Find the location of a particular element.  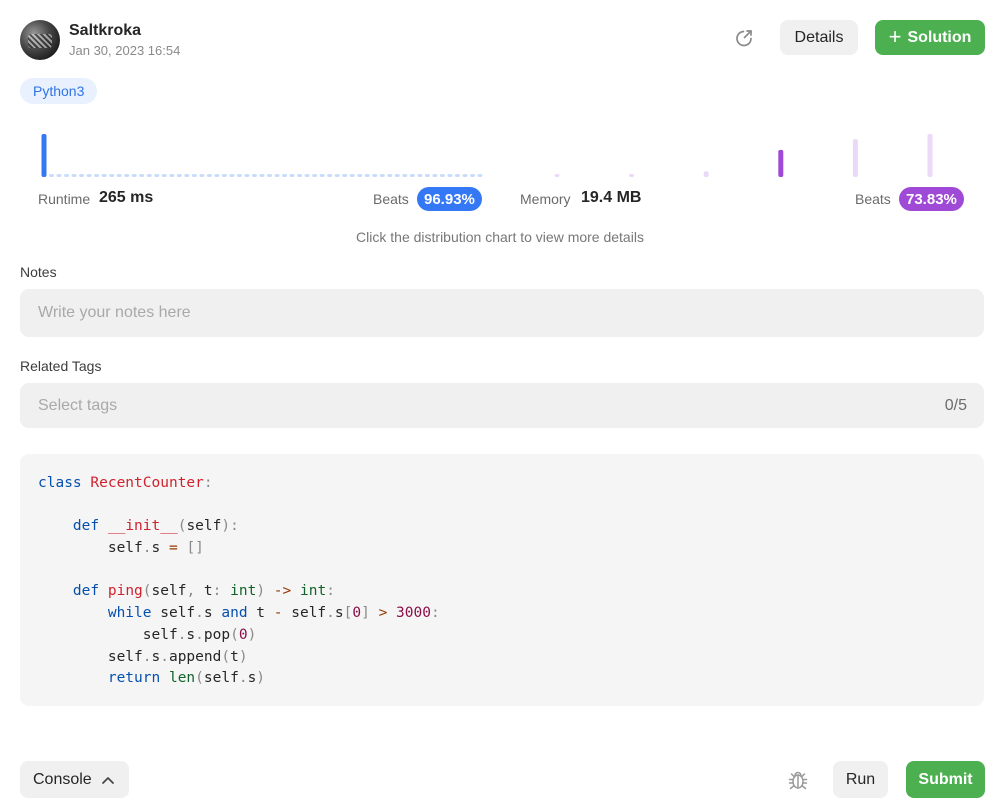

code-line: self.s.pop(0) is located at coordinates (147, 634).